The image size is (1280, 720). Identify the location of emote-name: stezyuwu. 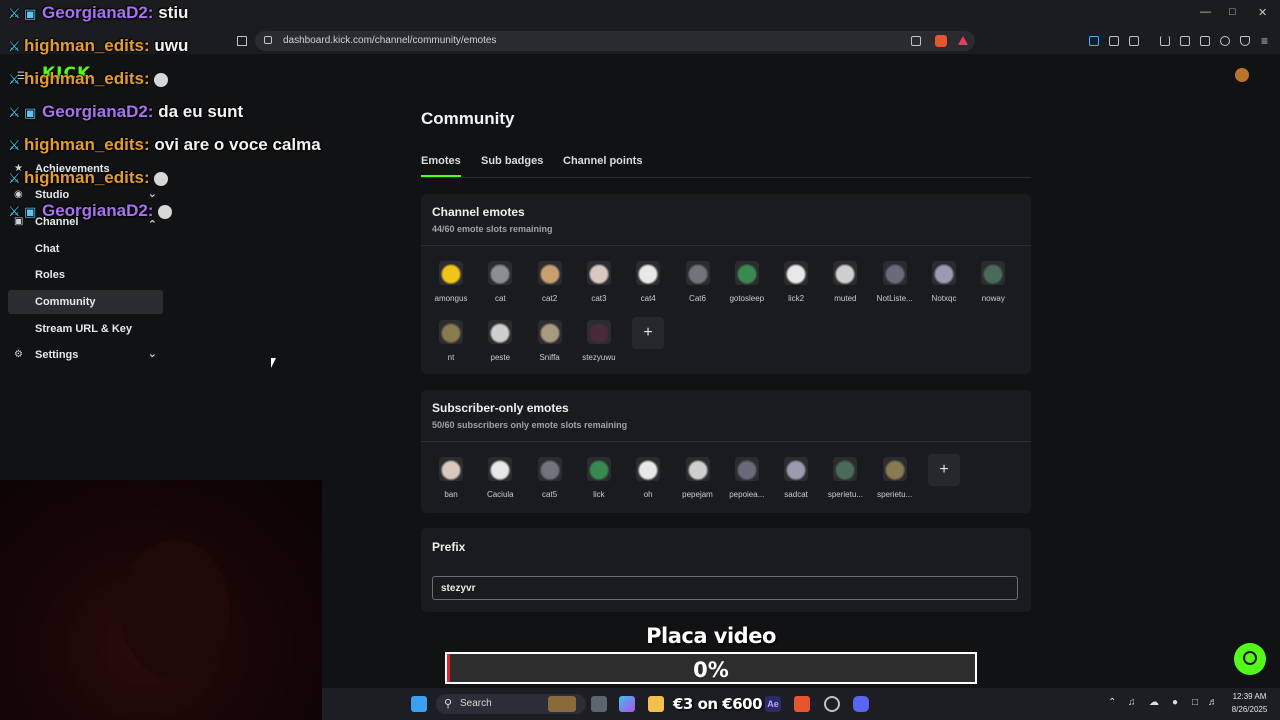
(599, 357).